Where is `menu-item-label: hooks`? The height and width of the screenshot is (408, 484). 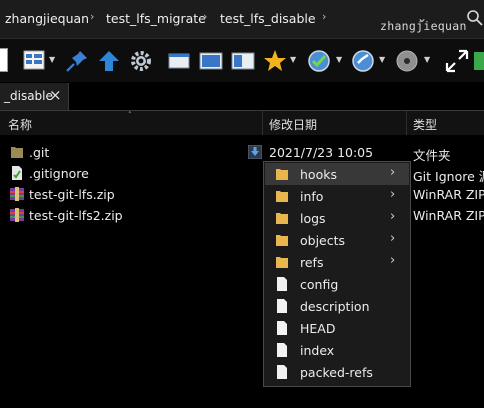
menu-item-label: hooks is located at coordinates (318, 174).